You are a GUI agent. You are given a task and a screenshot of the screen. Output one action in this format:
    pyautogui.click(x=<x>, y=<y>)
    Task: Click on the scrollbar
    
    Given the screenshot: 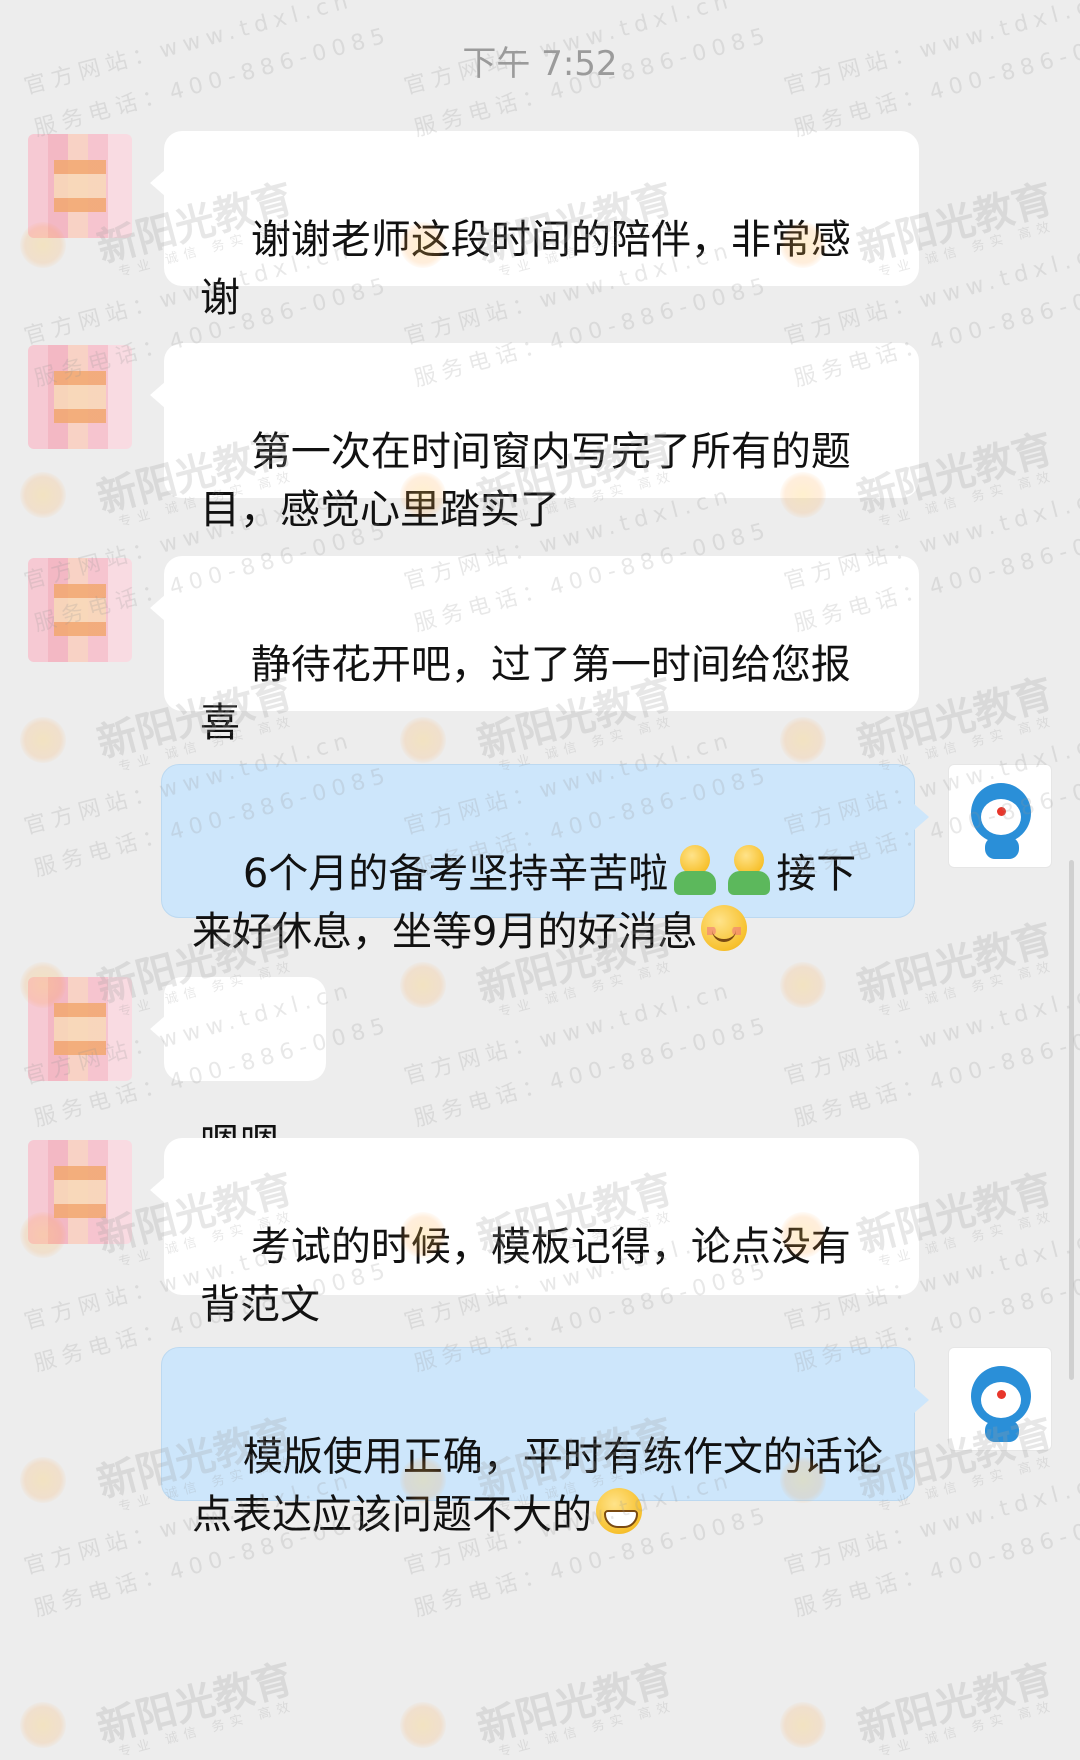 What is the action you would take?
    pyautogui.click(x=1071, y=1120)
    